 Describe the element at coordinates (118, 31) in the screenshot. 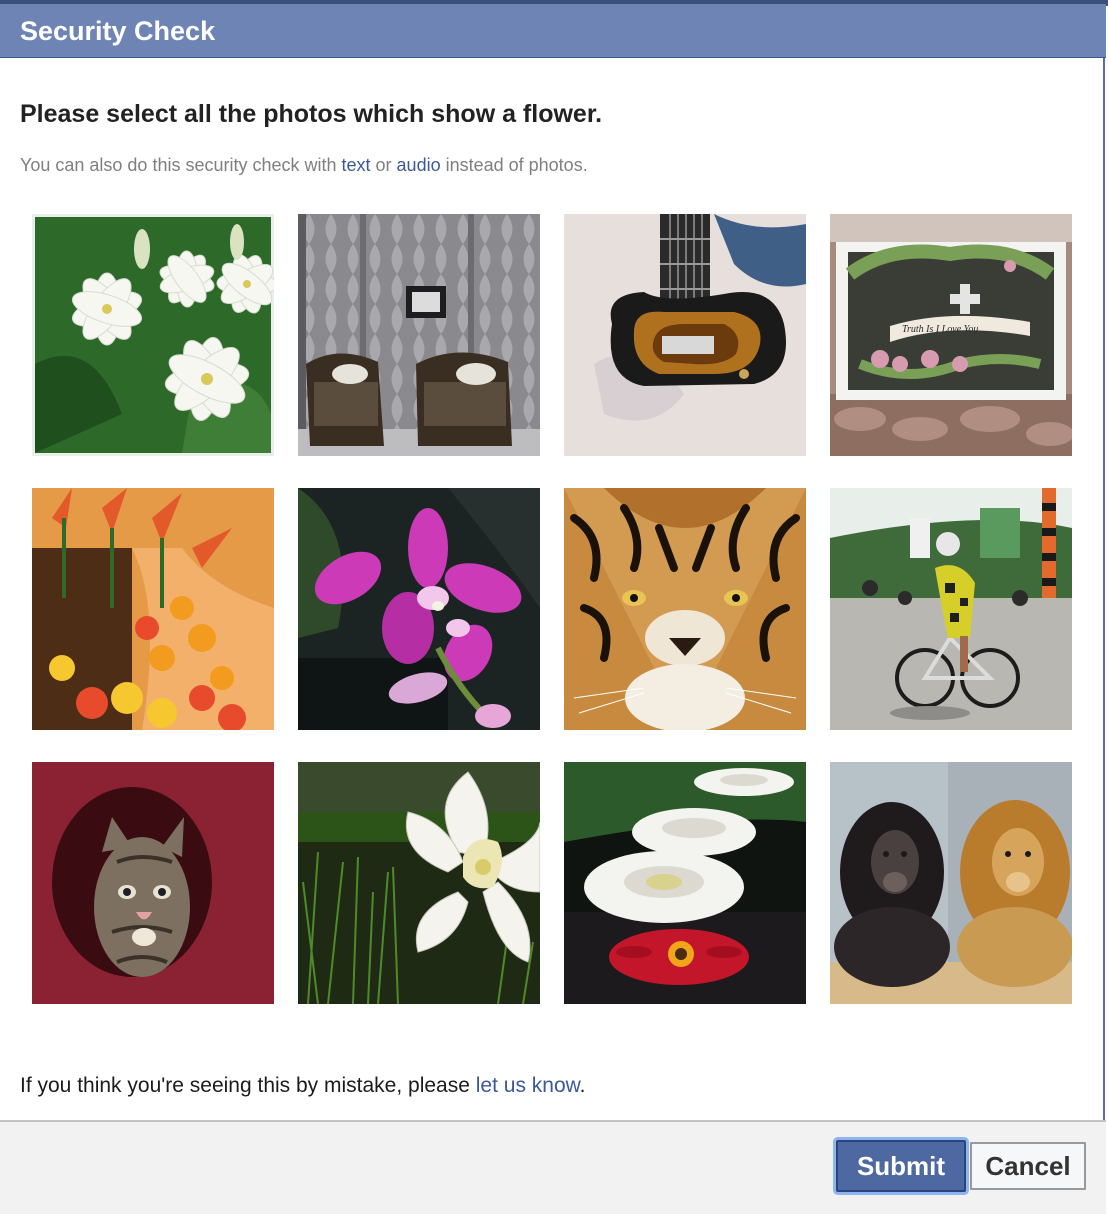

I see `dialog-title: Security Check` at that location.